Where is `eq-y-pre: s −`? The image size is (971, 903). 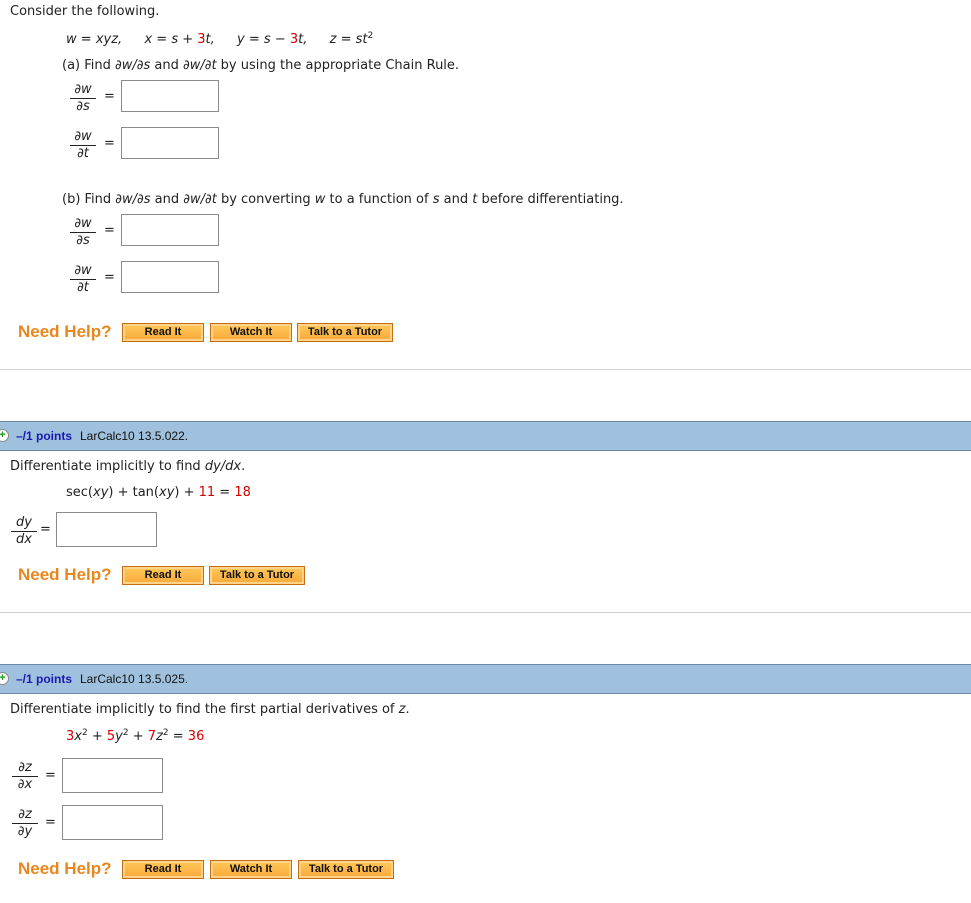
eq-y-pre: s − is located at coordinates (276, 39).